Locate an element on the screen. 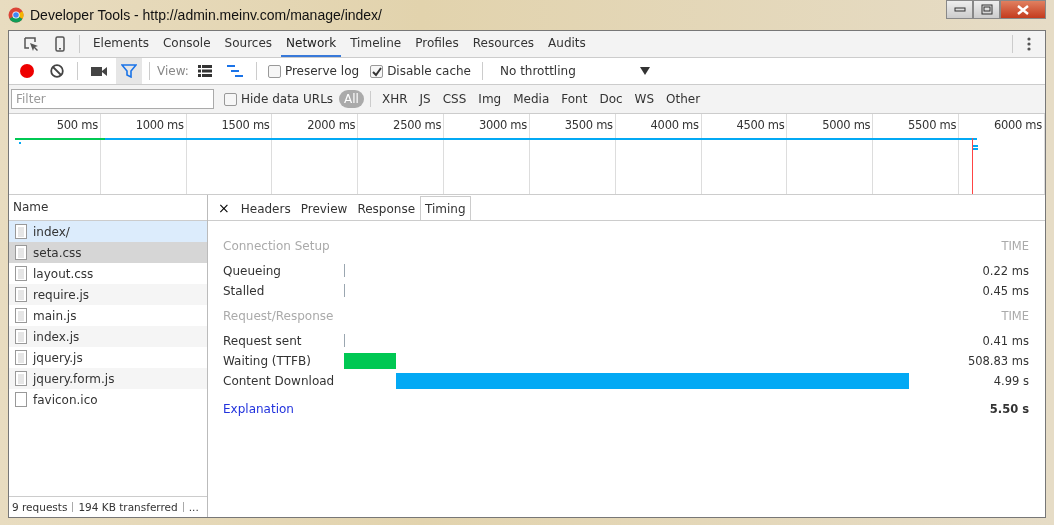 This screenshot has width=1054, height=525. phone-icon is located at coordinates (60, 44).